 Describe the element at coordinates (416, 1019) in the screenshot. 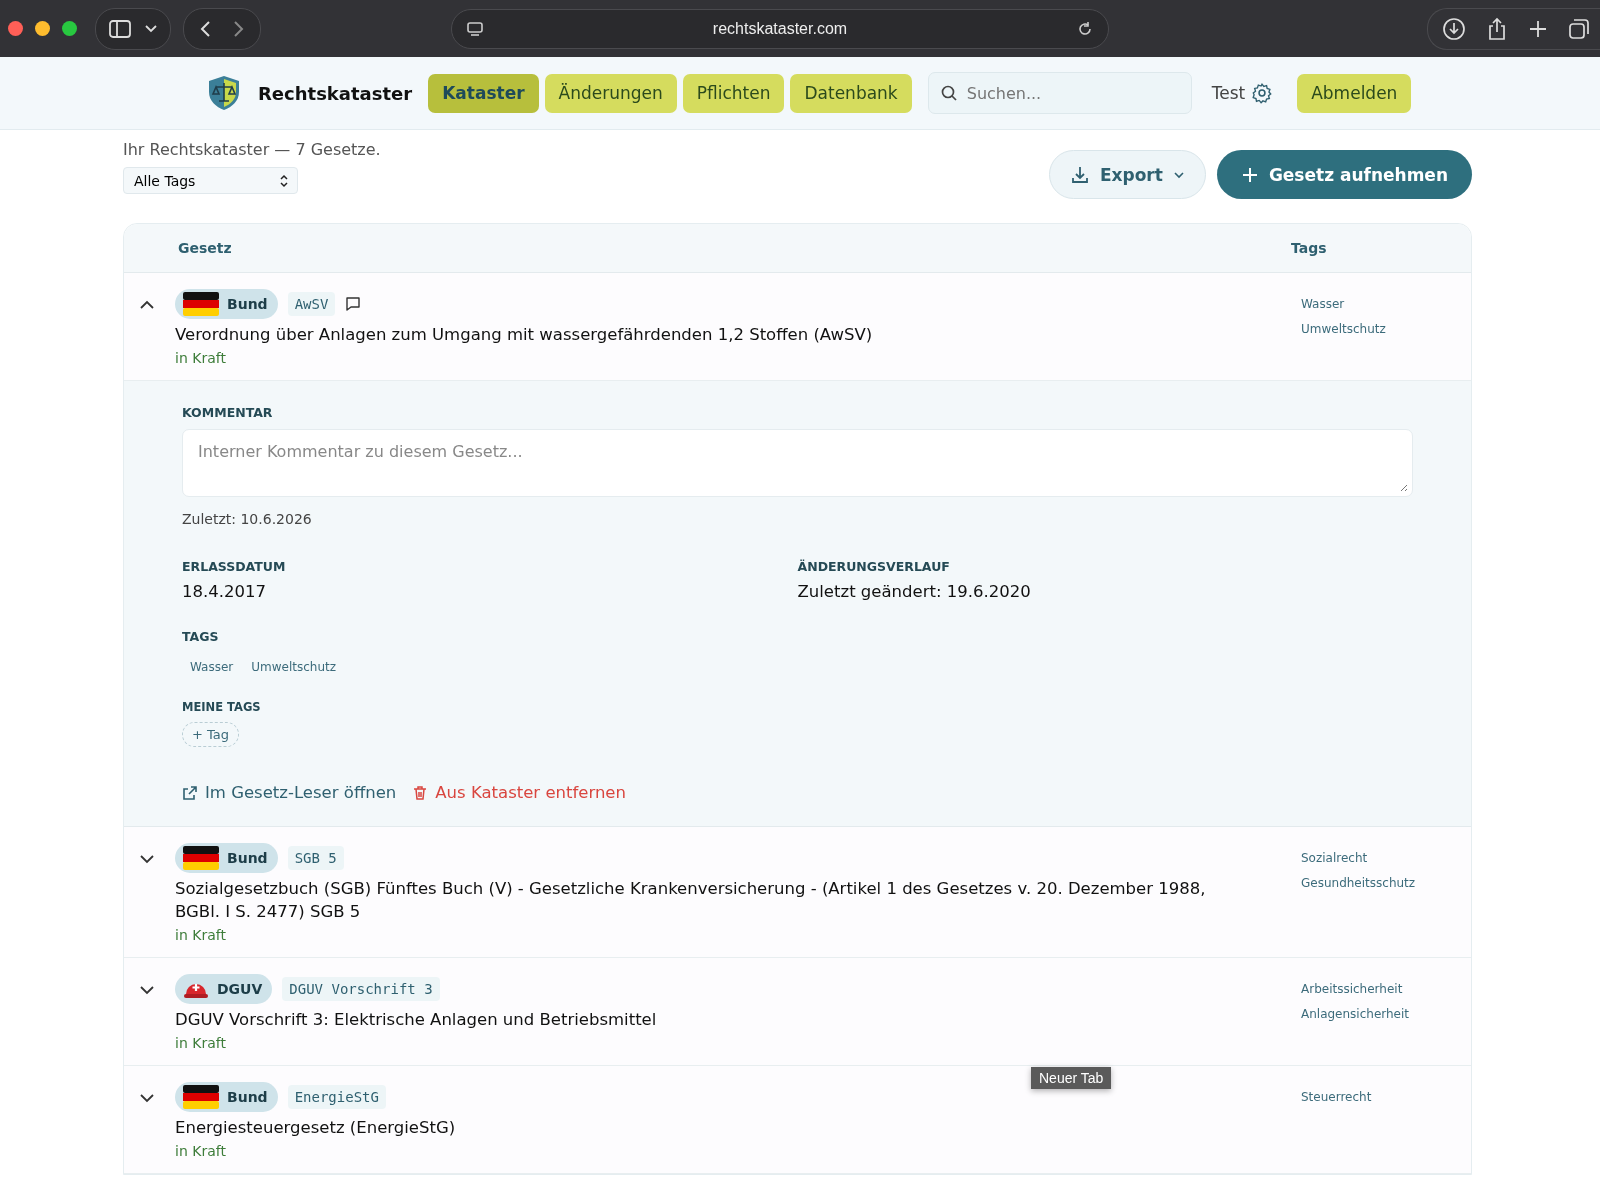

I see `law-title: DGUV Vorschrift 3: Elektrische Anlagen und Betriebsmittel` at that location.